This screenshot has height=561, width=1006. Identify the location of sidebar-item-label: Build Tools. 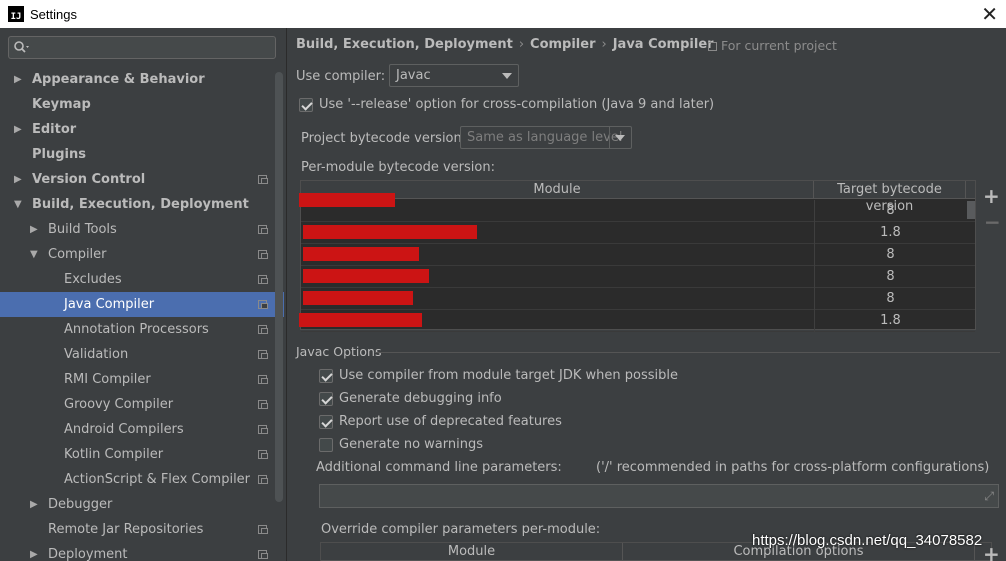
(82, 229).